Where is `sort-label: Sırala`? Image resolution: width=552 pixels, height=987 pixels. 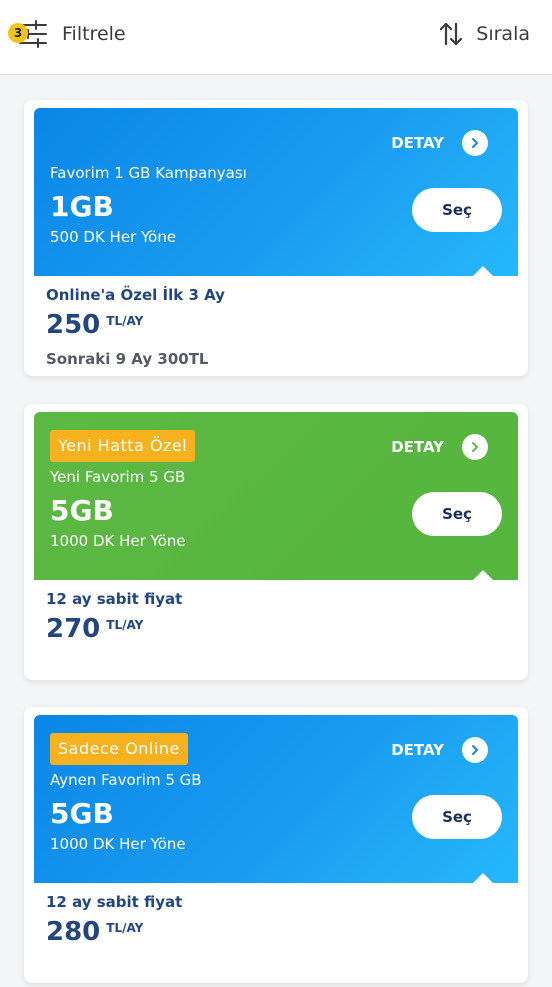
sort-label: Sırala is located at coordinates (503, 34).